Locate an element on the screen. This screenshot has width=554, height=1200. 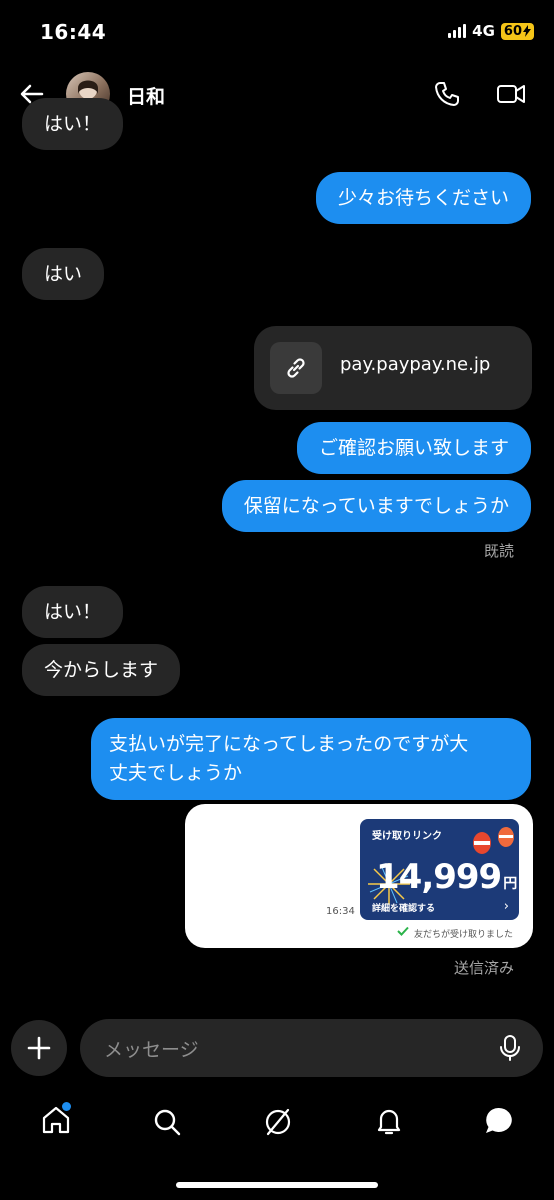
messages-icon is located at coordinates (499, 1121).